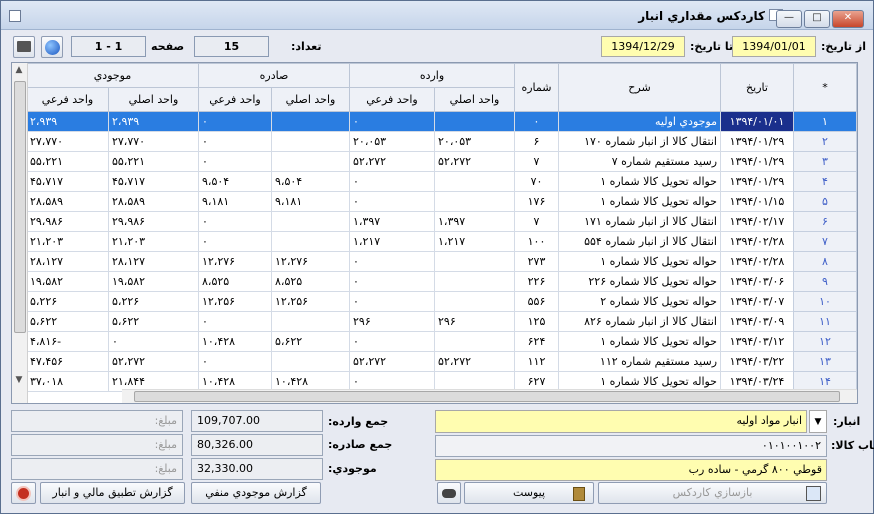  I want to click on stock-sub-cell: ۵،۲۲۶, so click(67, 301).